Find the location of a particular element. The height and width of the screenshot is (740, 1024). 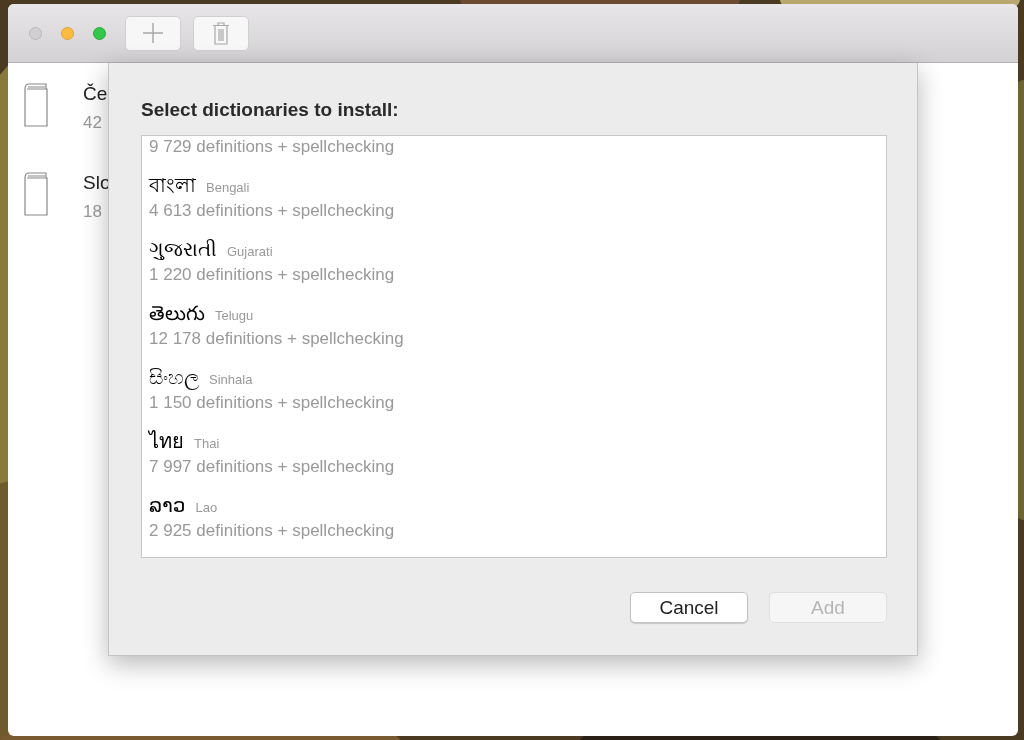

close-button is located at coordinates (35, 33).